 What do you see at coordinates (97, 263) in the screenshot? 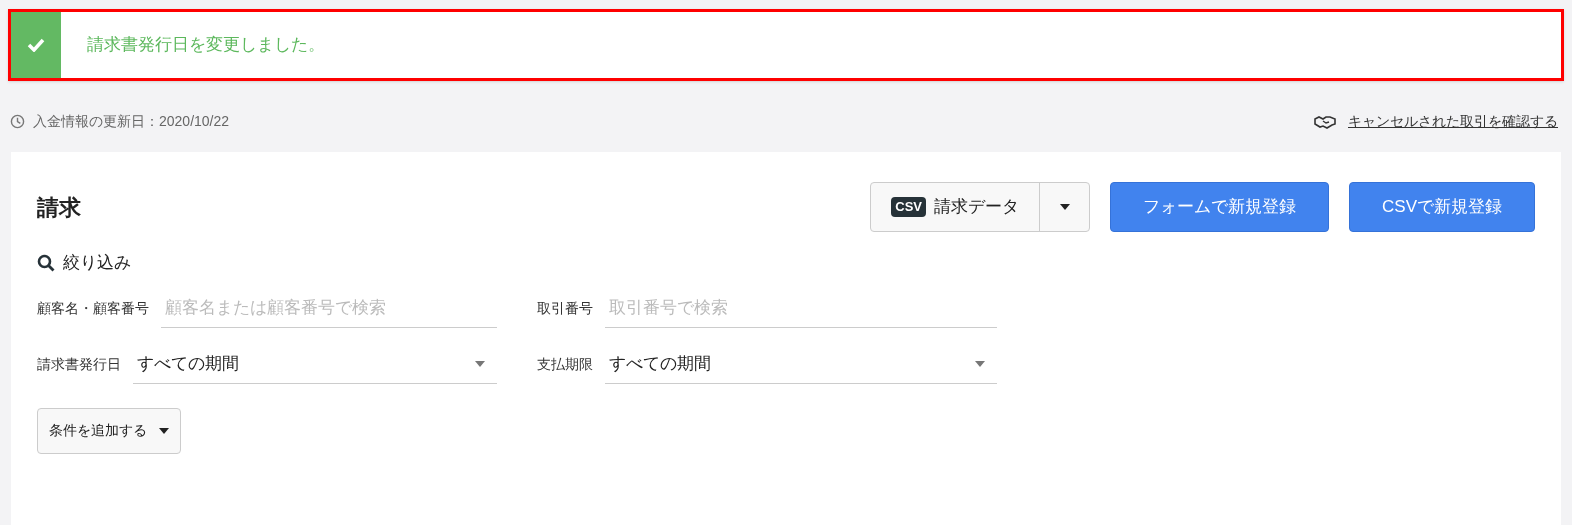
I see `filter-title: 絞り込み` at bounding box center [97, 263].